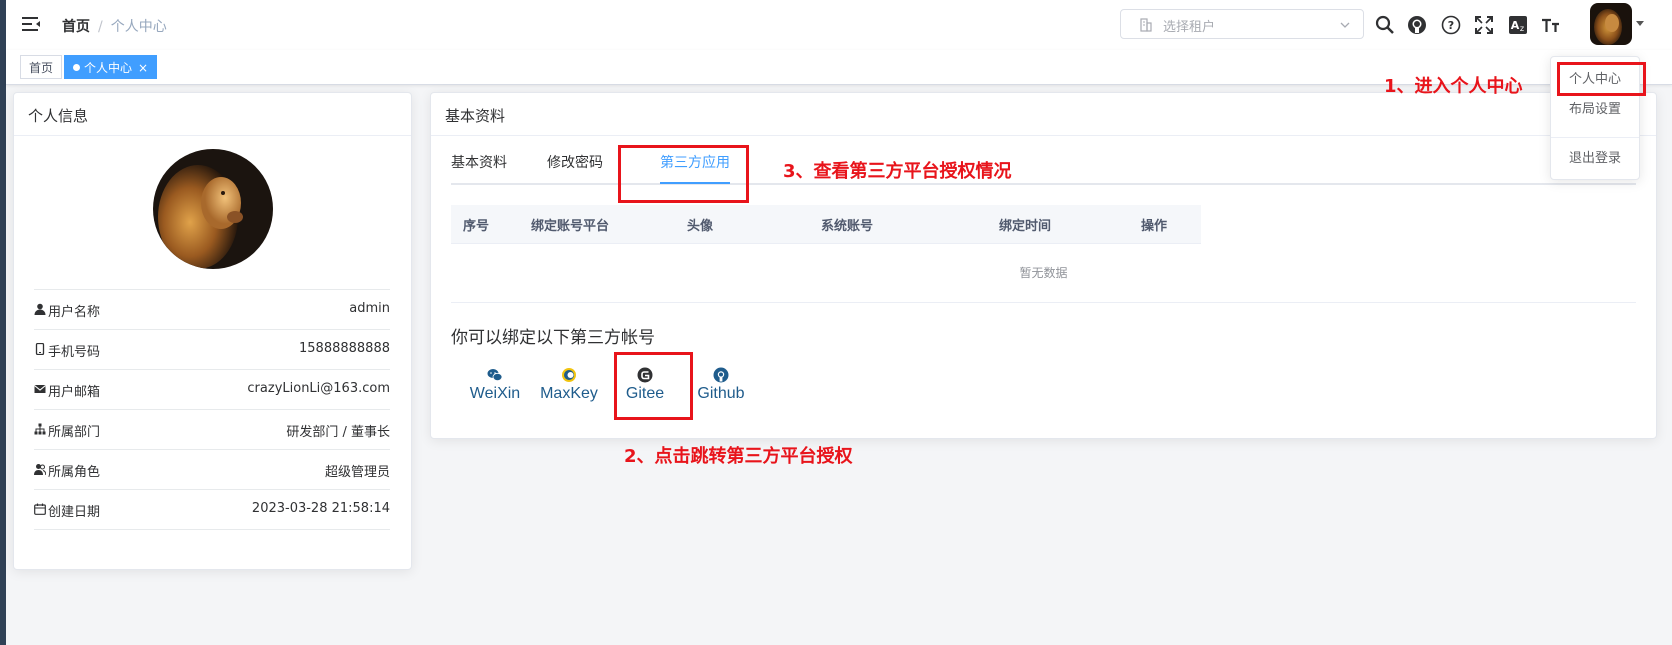  What do you see at coordinates (76, 67) in the screenshot?
I see `active-dot-icon` at bounding box center [76, 67].